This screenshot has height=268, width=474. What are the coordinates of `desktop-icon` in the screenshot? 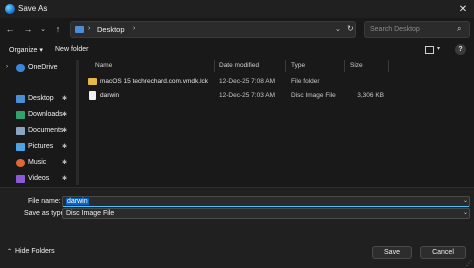 It's located at (20, 99).